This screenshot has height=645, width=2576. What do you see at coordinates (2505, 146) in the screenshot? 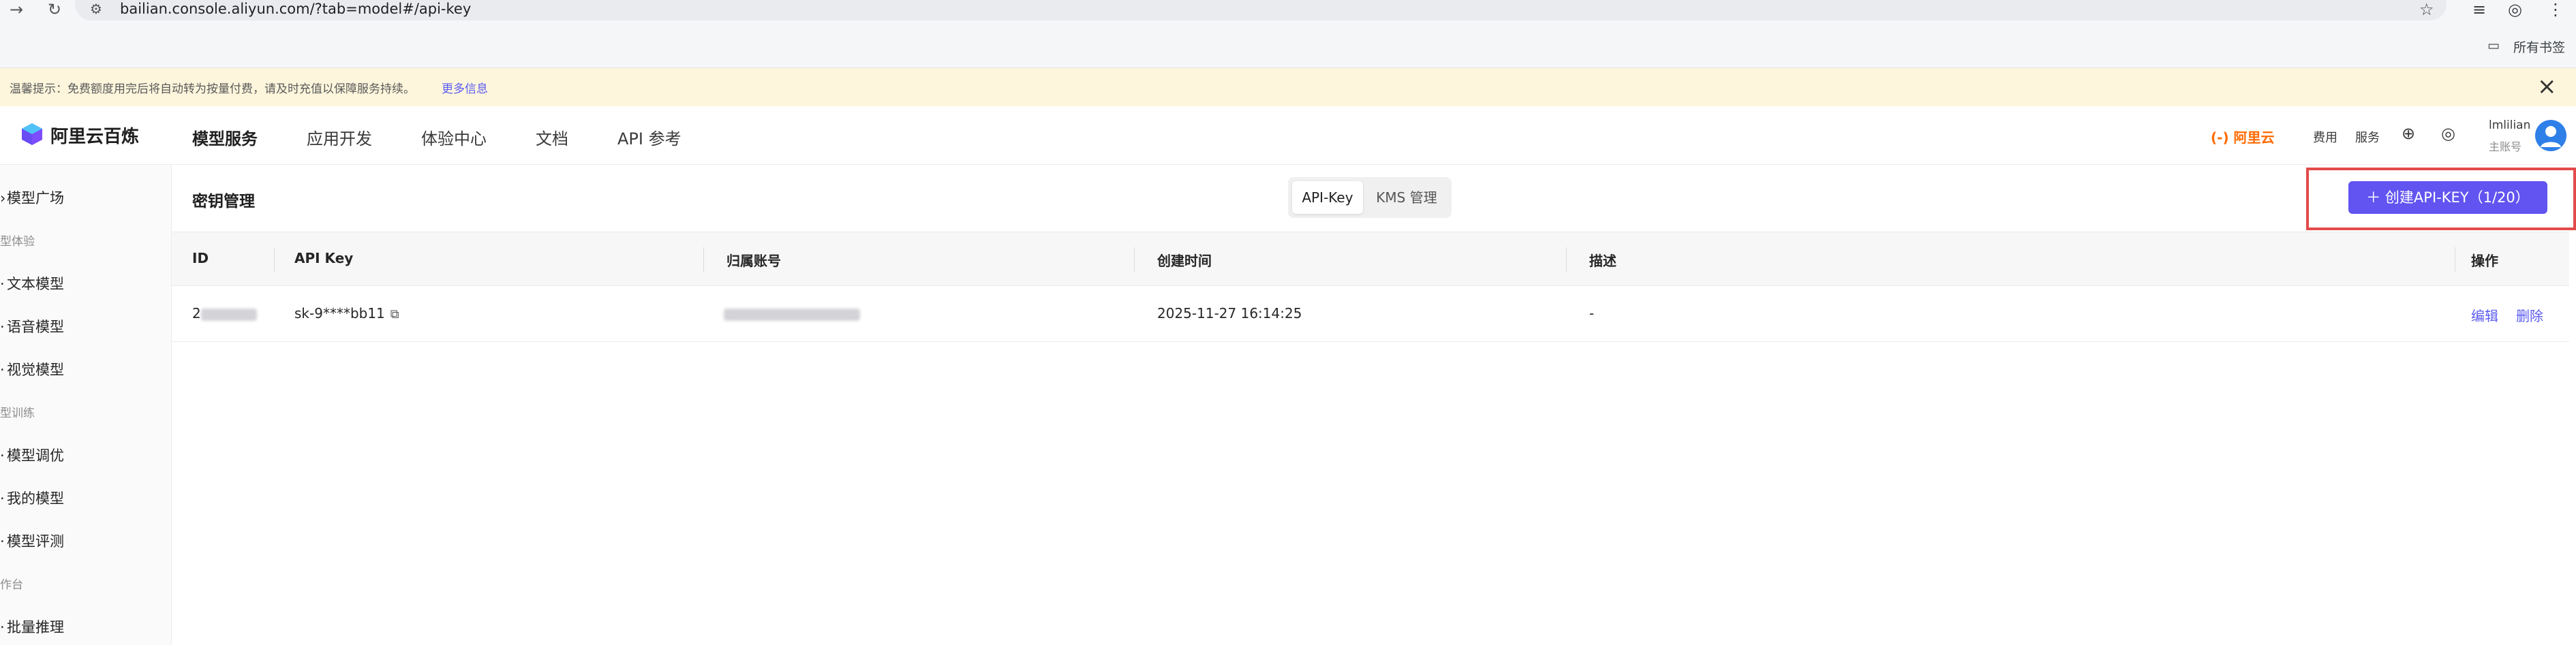
I see `user-role: 主账号` at bounding box center [2505, 146].